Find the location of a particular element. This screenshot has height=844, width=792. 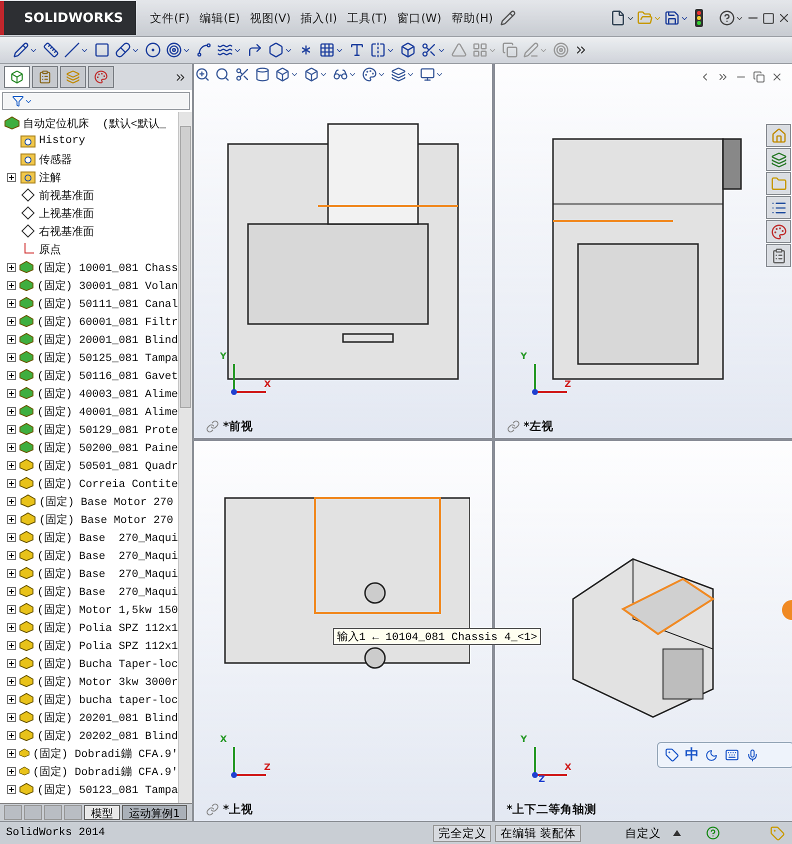

tree-item: History is located at coordinates (62, 141).